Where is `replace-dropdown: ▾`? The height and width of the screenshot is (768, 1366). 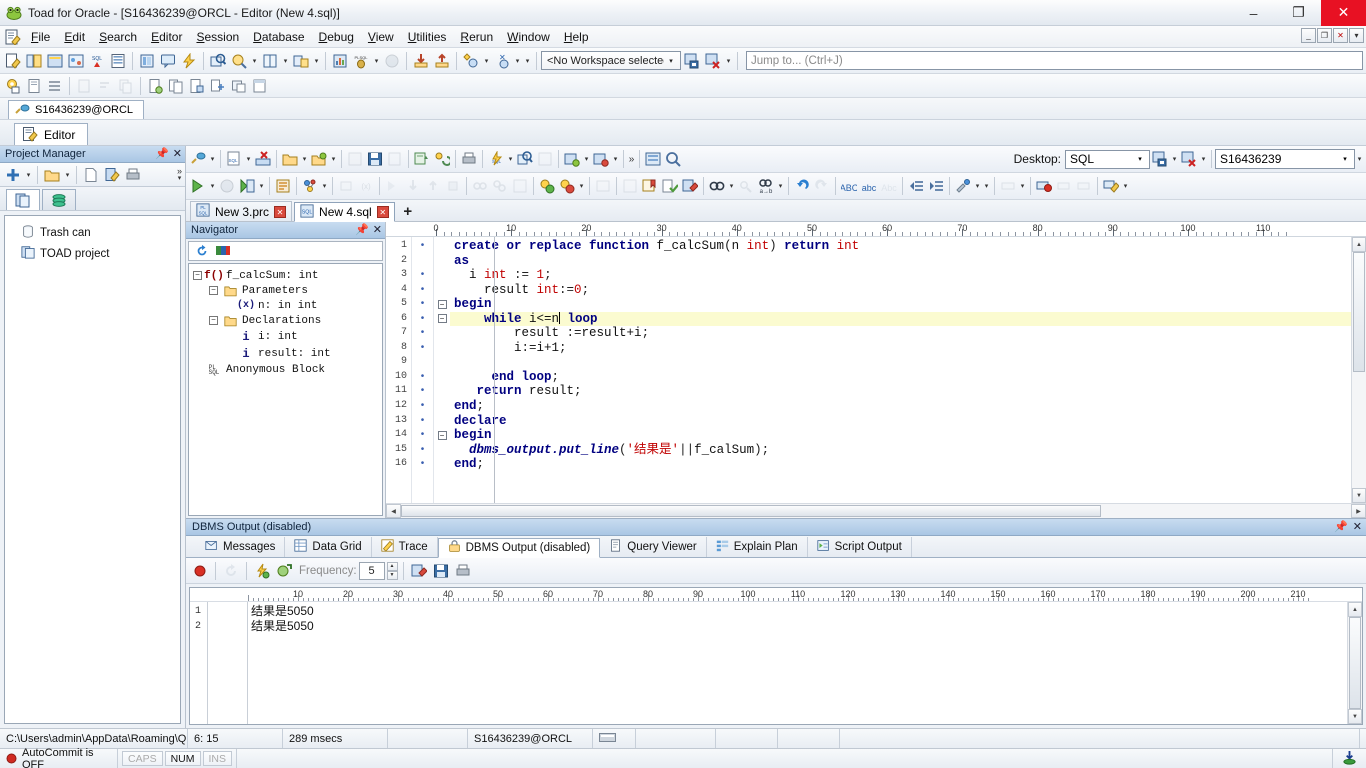
replace-dropdown: ▾ is located at coordinates (780, 186).